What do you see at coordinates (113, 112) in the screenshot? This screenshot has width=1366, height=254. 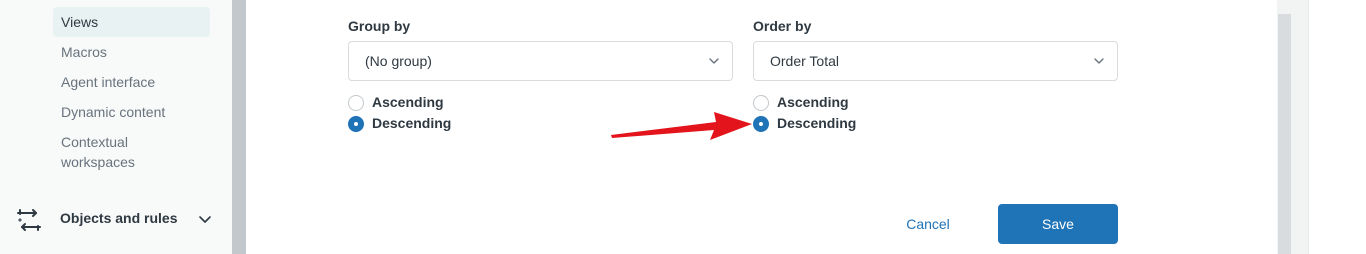 I see `sidebar-item-label: Dynamic content` at bounding box center [113, 112].